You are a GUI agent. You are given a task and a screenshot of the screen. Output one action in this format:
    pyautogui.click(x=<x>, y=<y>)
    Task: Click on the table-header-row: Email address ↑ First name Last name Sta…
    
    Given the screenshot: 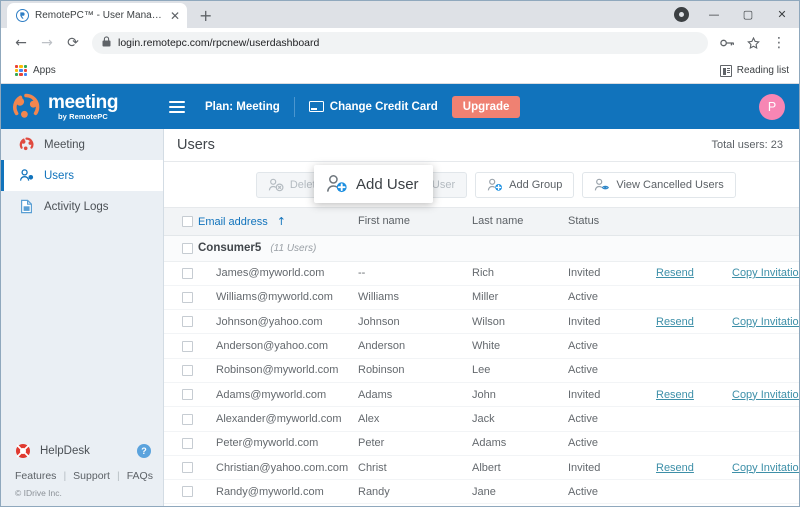 What is the action you would take?
    pyautogui.click(x=481, y=222)
    